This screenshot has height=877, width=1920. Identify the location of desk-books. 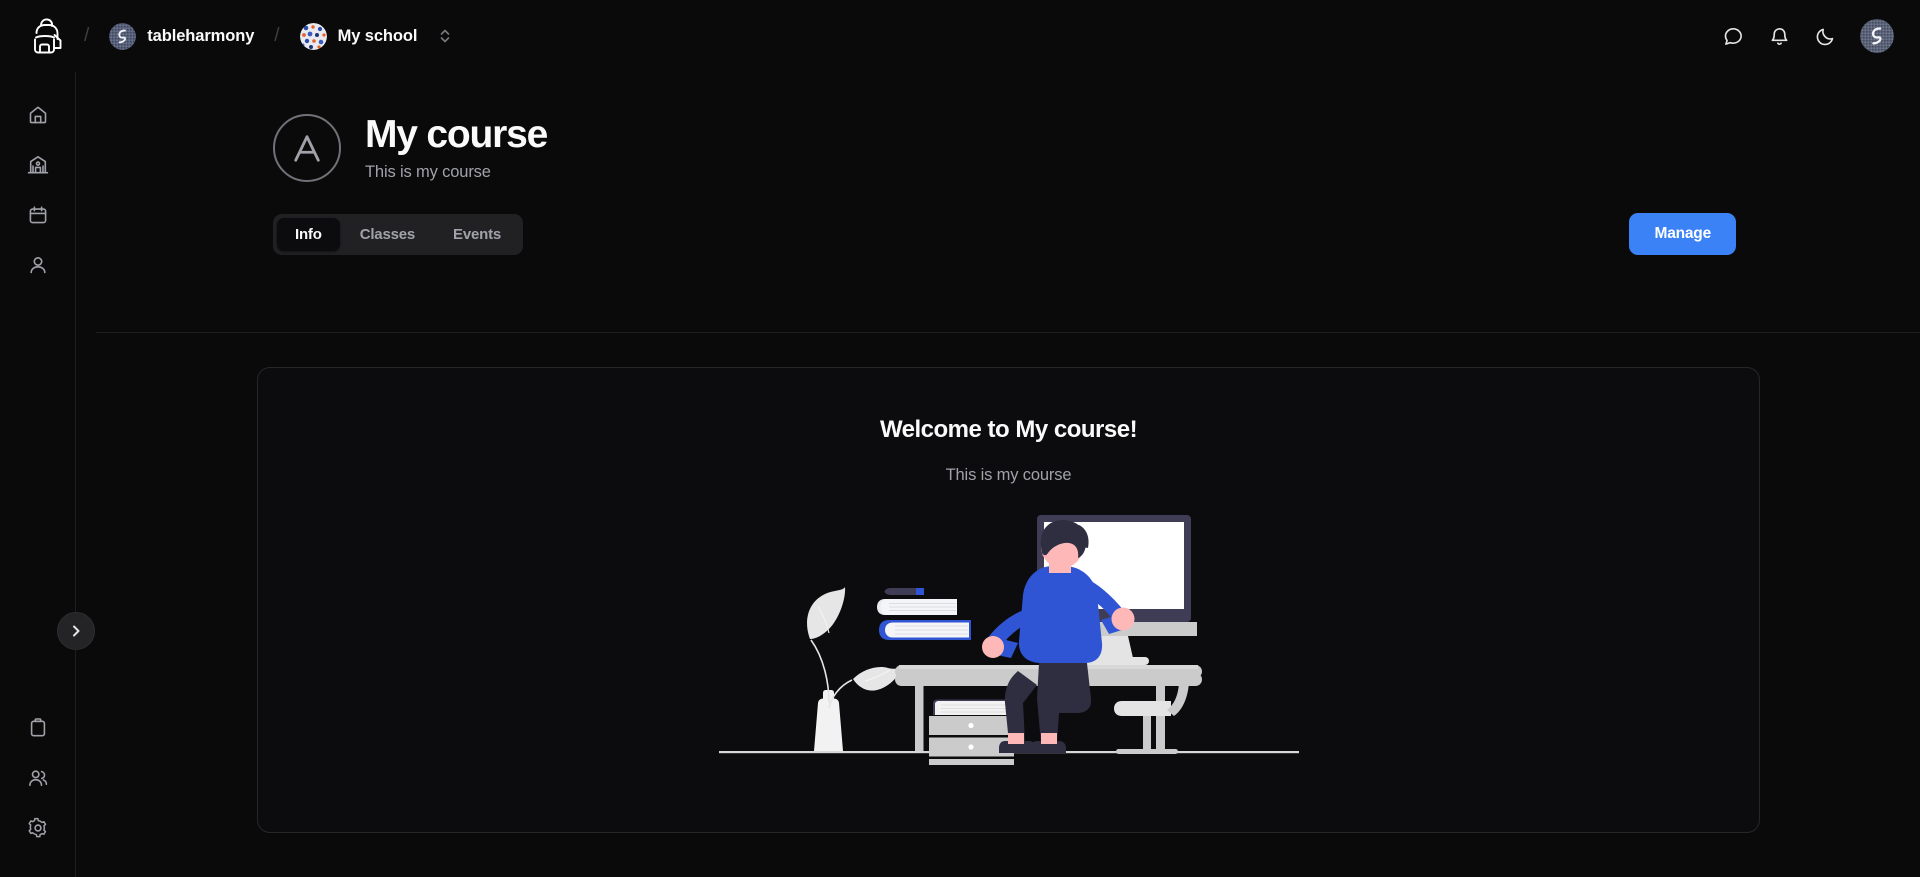
(923, 614).